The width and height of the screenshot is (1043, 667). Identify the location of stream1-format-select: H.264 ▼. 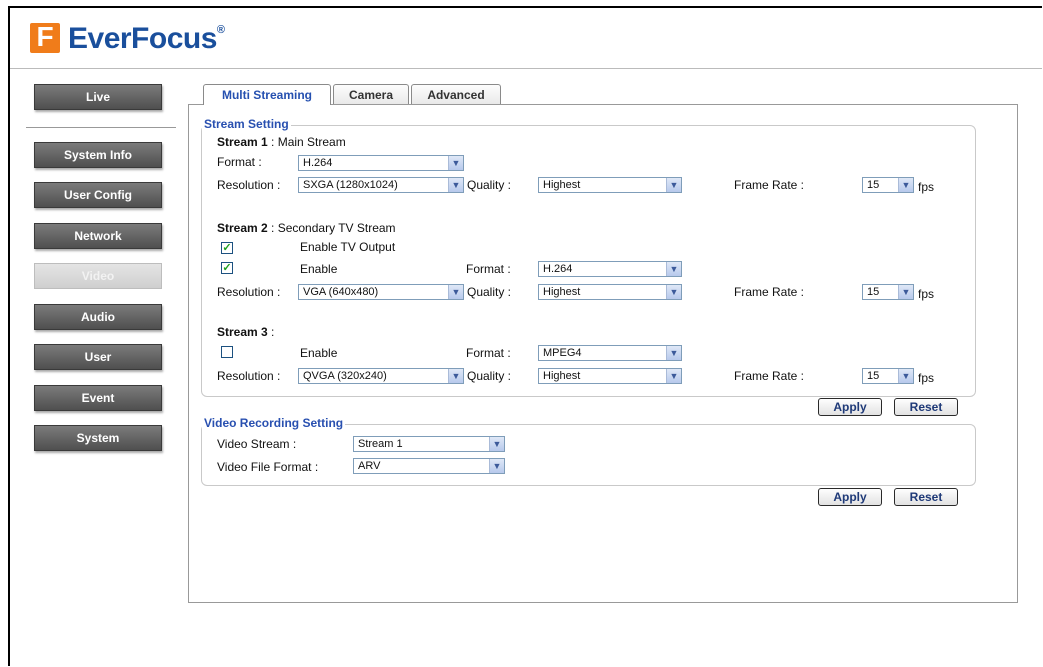
(381, 163).